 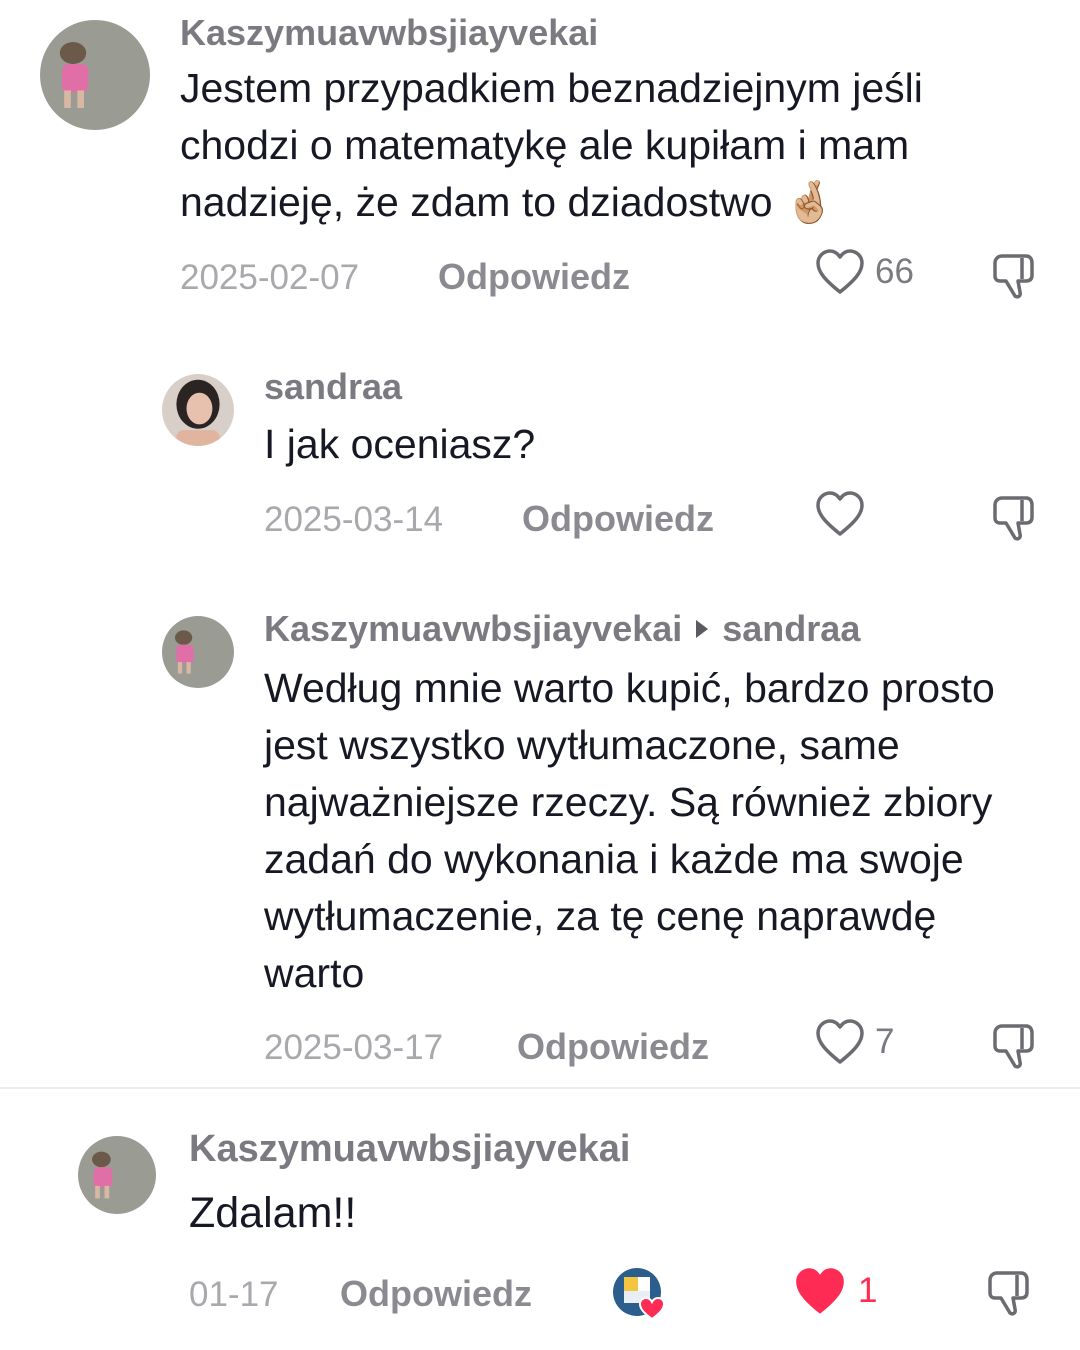 I want to click on comment-text: Zdalam!!, so click(x=273, y=1213).